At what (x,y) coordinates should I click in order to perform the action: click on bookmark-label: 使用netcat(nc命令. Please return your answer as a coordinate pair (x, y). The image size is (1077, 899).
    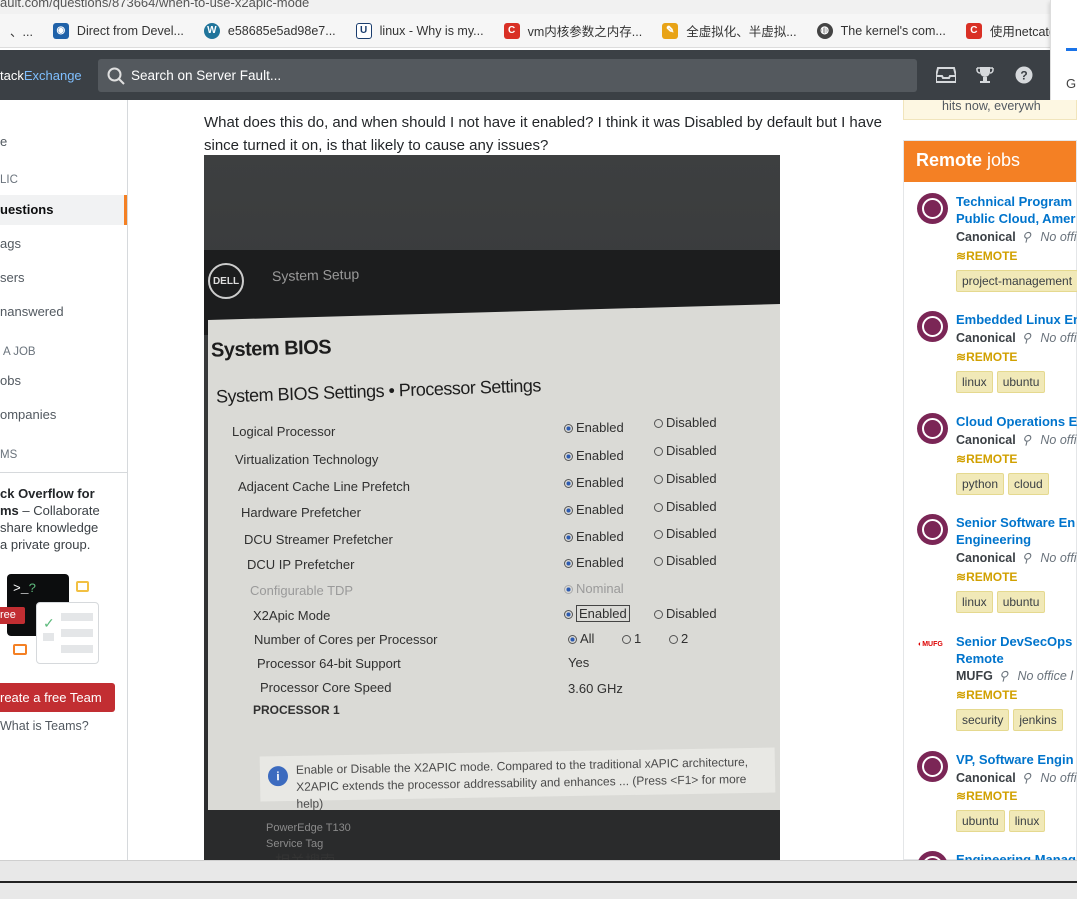
    Looking at the image, I should click on (1019, 32).